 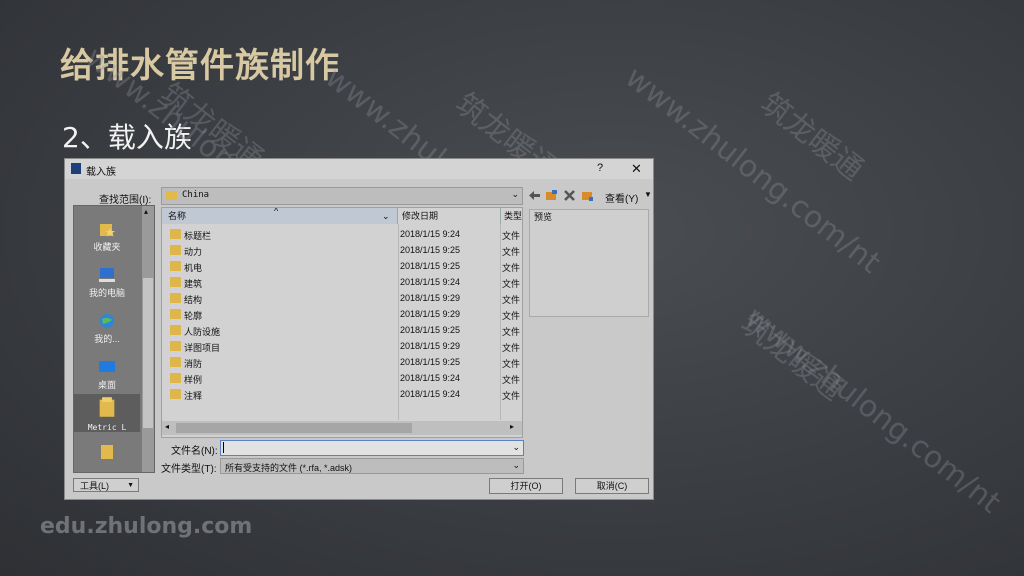 I want to click on filename-input: ⌄, so click(x=372, y=448).